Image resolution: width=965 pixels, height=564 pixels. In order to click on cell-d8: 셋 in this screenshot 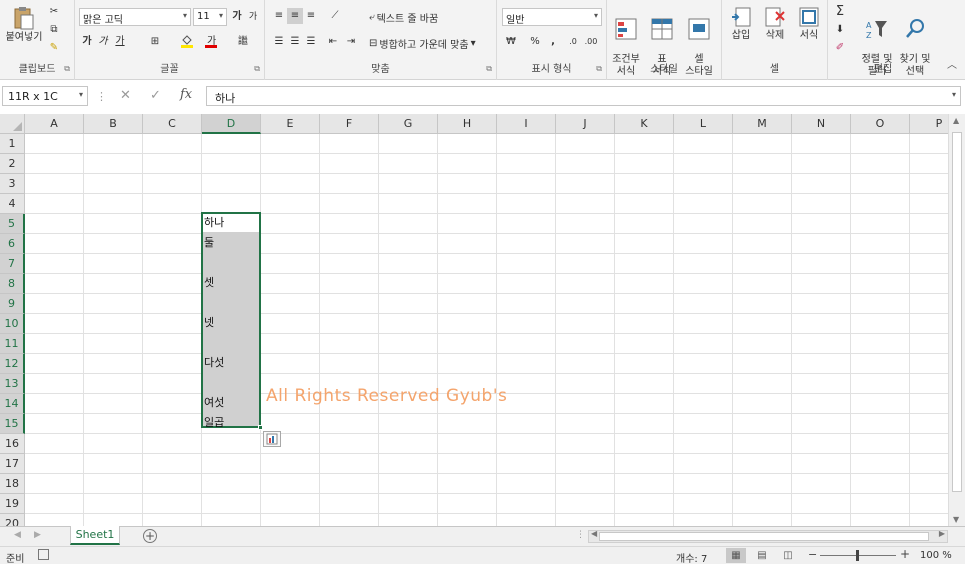, I will do `click(209, 283)`.